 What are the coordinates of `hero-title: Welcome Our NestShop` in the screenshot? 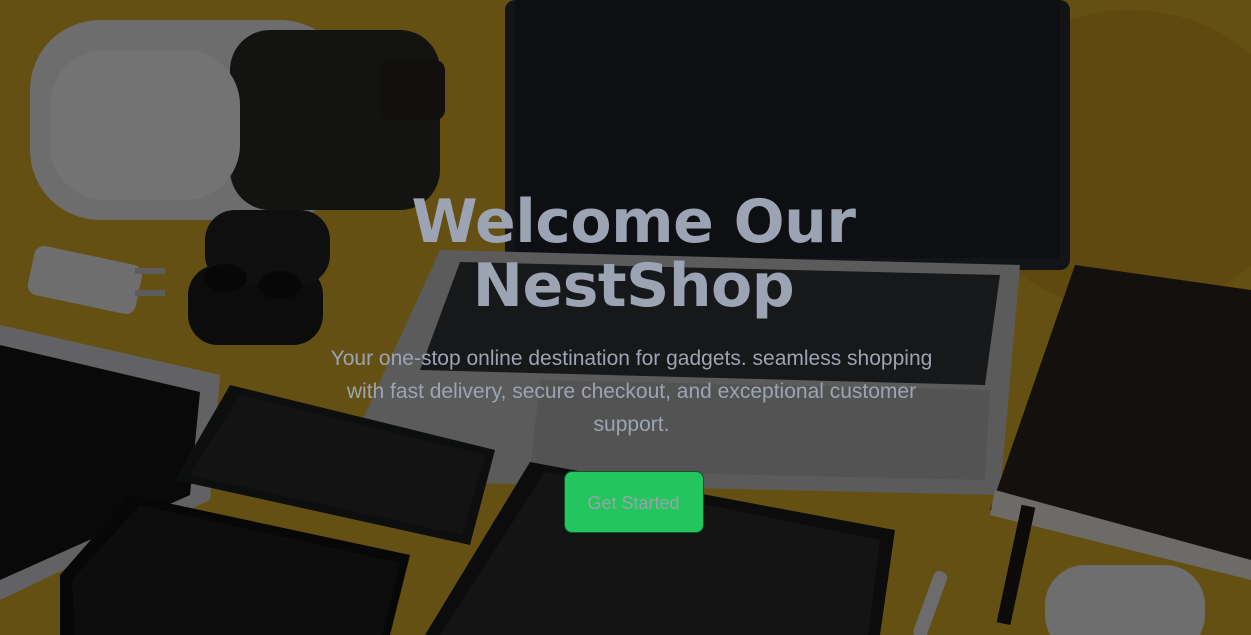 It's located at (633, 254).